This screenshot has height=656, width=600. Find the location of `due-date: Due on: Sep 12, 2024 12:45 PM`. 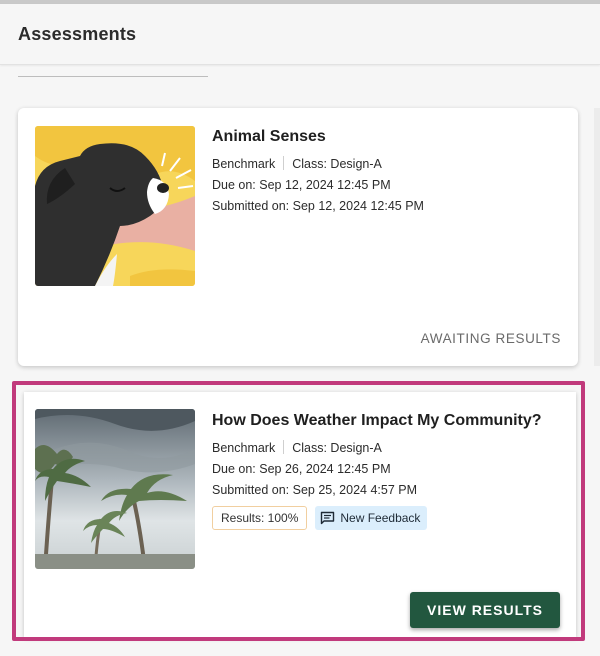

due-date: Due on: Sep 12, 2024 12:45 PM is located at coordinates (301, 185).